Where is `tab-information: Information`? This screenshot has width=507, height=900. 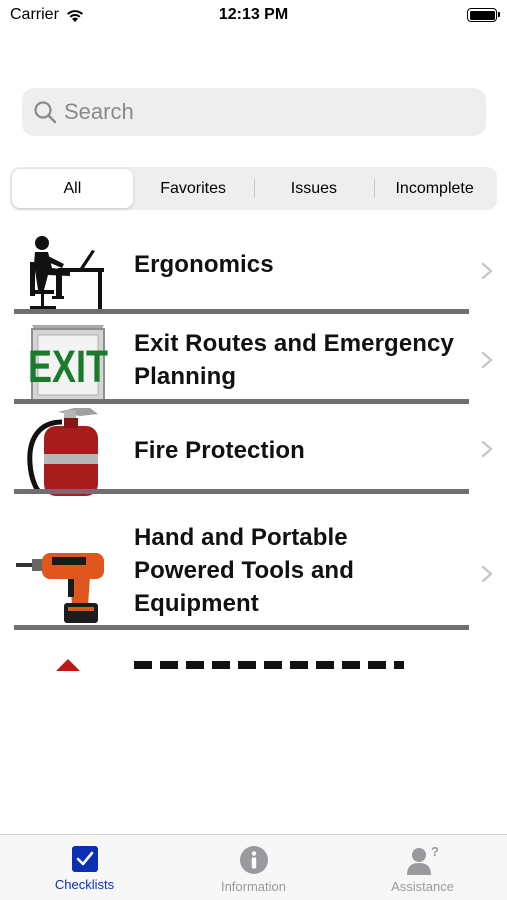 tab-information: Information is located at coordinates (253, 867).